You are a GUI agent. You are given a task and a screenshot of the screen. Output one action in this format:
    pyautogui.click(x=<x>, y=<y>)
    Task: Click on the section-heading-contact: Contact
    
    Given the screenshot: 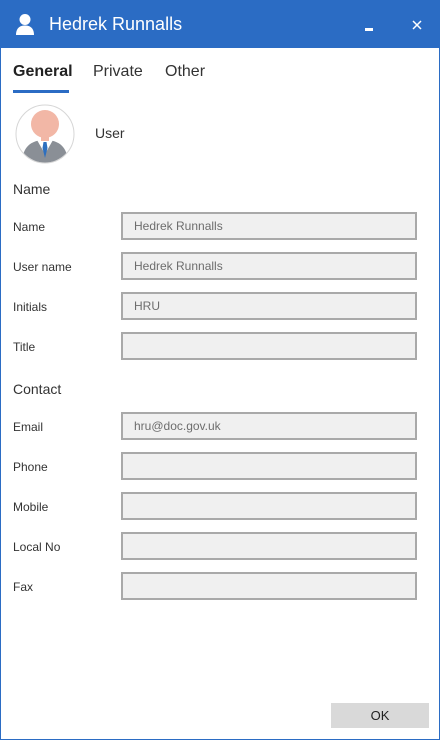 What is the action you would take?
    pyautogui.click(x=37, y=389)
    